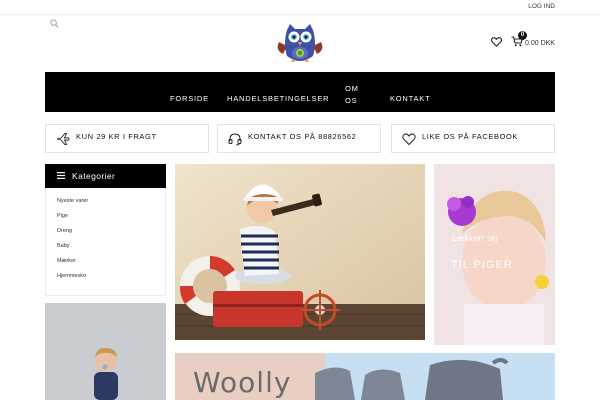 This screenshot has height=400, width=600. Describe the element at coordinates (355, 95) in the screenshot. I see `nav-item-om-os: OM OS` at that location.